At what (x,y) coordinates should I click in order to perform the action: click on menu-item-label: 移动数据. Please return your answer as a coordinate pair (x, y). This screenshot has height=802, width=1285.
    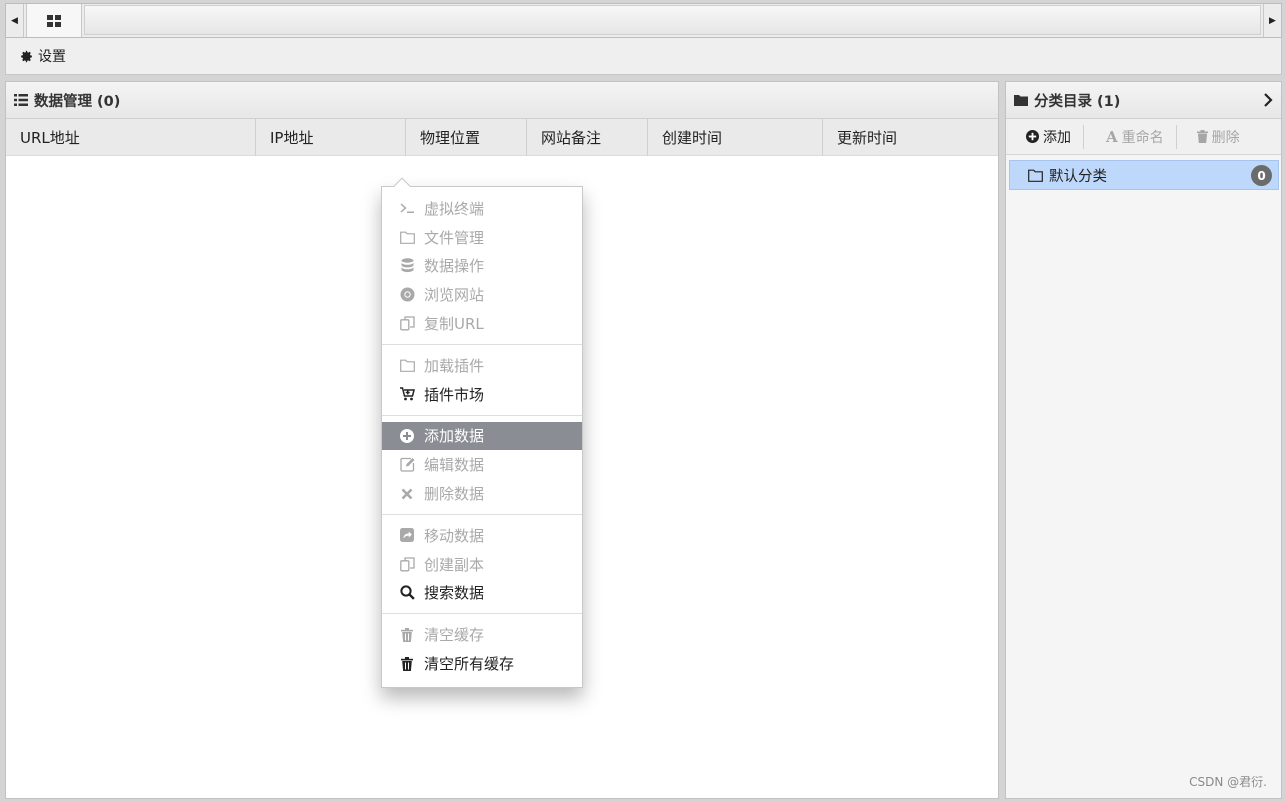
    Looking at the image, I should click on (454, 535).